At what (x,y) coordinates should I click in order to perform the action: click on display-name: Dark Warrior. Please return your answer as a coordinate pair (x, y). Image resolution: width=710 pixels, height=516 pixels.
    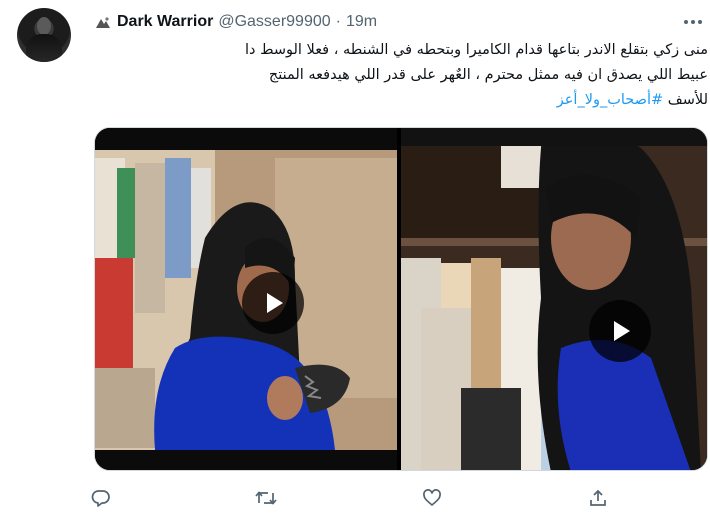
    Looking at the image, I should click on (165, 22).